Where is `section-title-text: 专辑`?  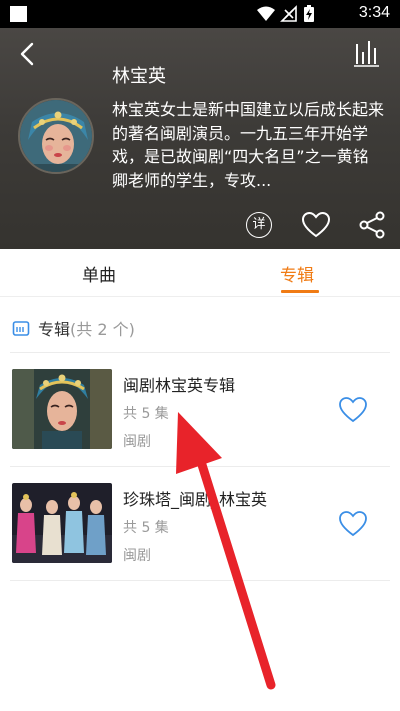
section-title-text: 专辑 is located at coordinates (54, 329).